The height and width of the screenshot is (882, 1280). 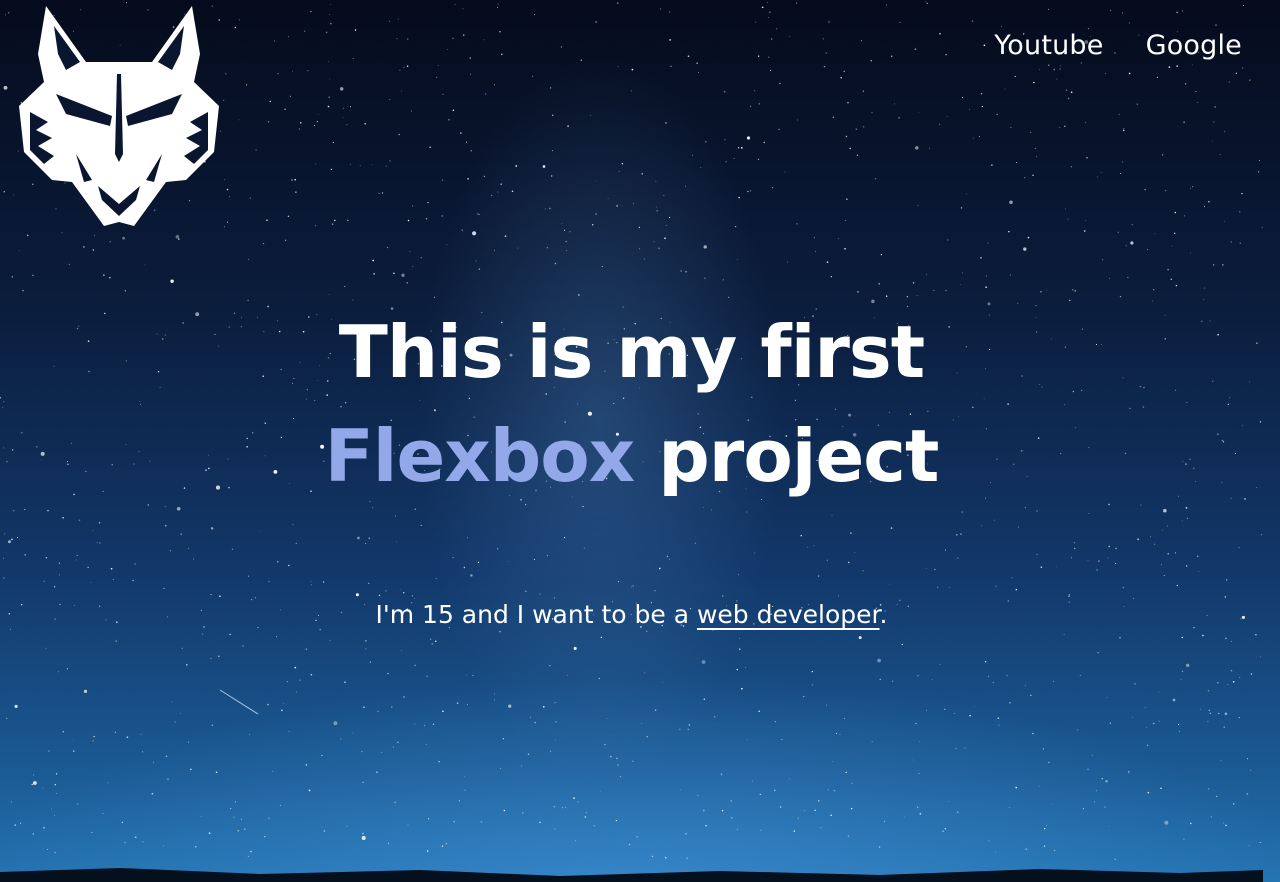 What do you see at coordinates (631, 875) in the screenshot?
I see `horizon-silhouette` at bounding box center [631, 875].